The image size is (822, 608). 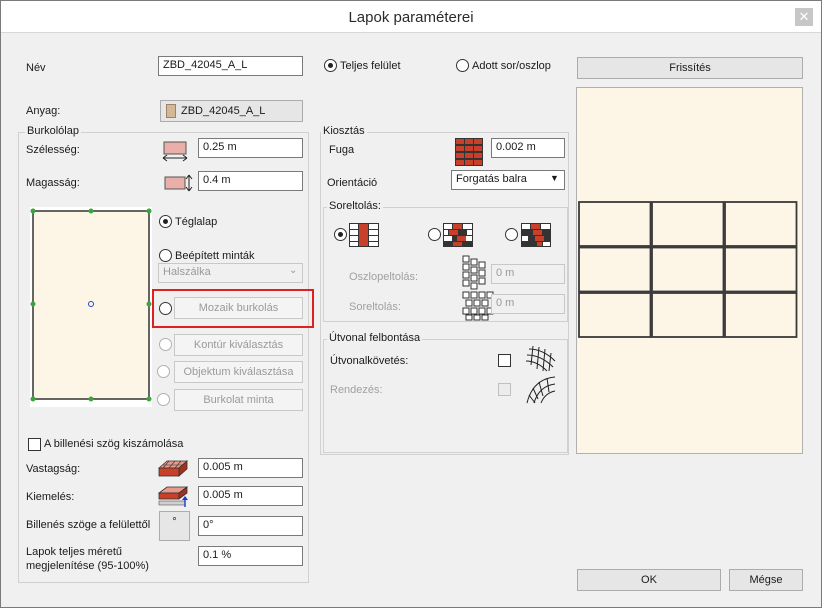 I want to click on orientation-label: Orientáció, so click(x=352, y=183).